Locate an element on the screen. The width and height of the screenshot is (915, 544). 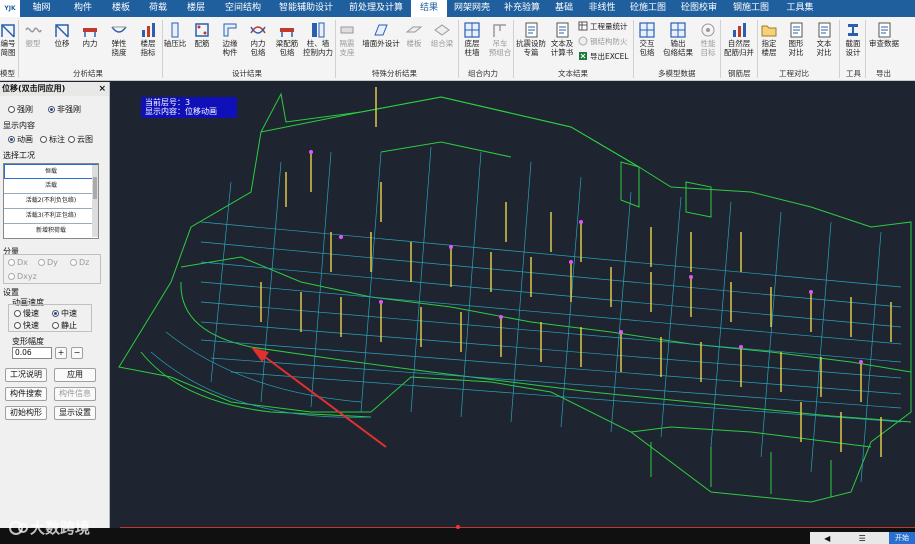
interactive-envelope-button: 交互 包络 is located at coordinates (647, 42).